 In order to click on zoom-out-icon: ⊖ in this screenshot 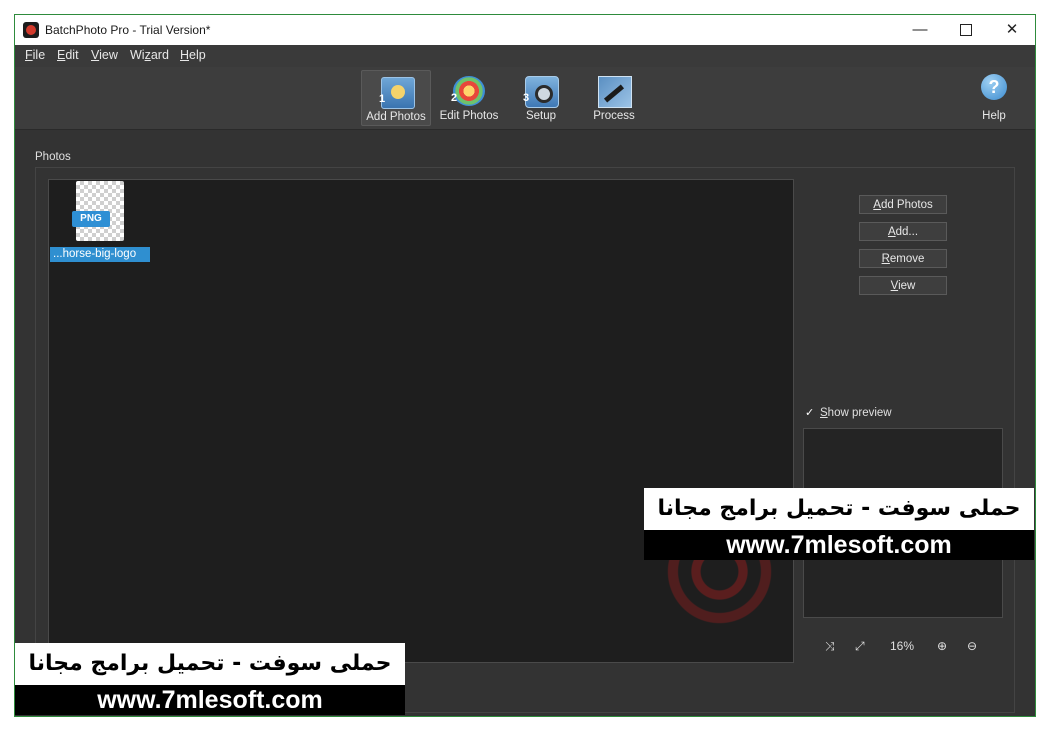, I will do `click(972, 646)`.